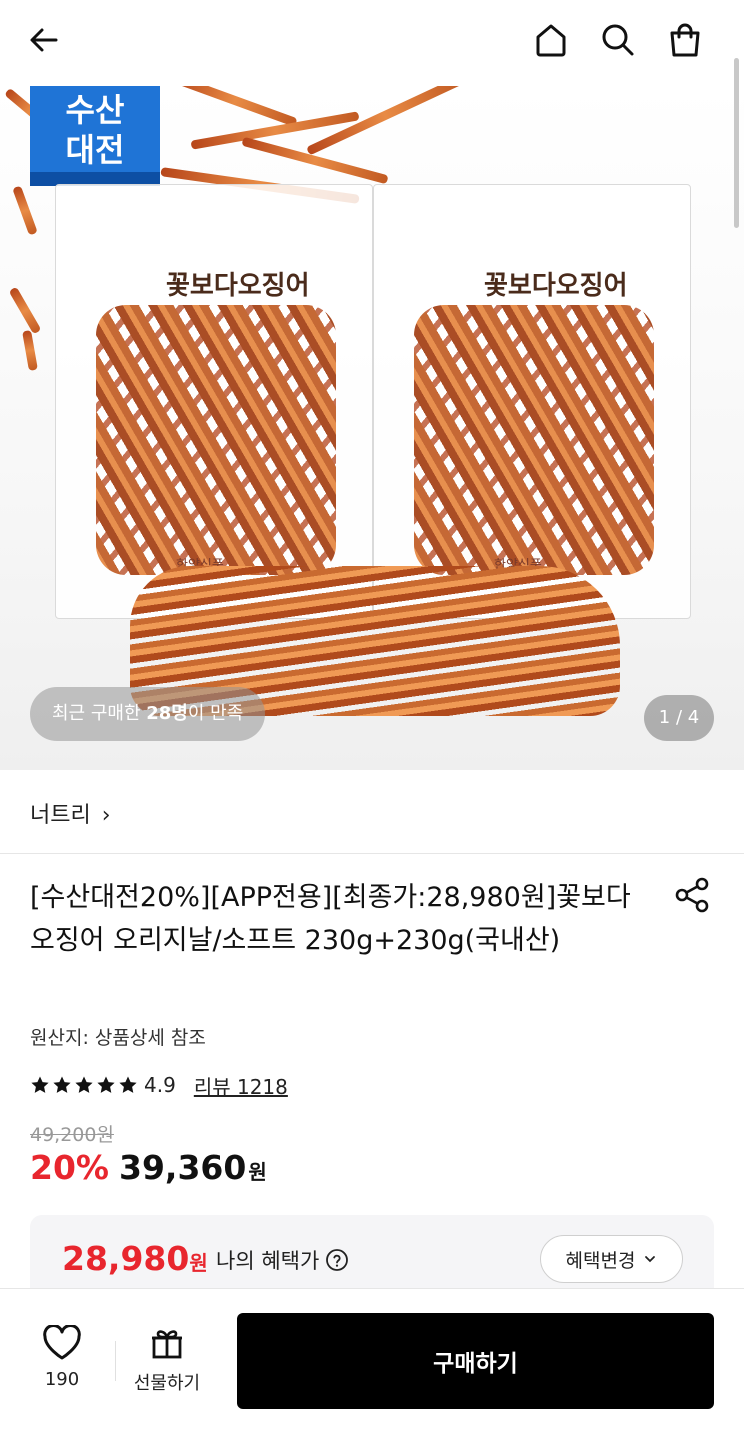 The image size is (744, 1440). Describe the element at coordinates (95, 150) in the screenshot. I see `badge-line-2: 대전` at that location.